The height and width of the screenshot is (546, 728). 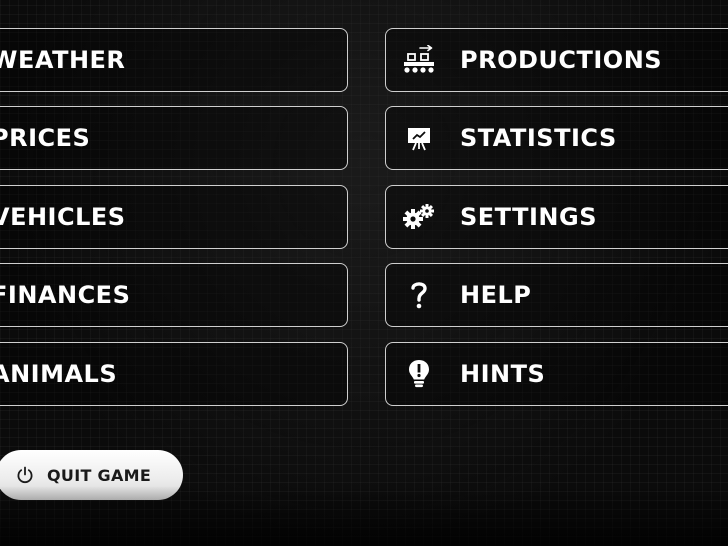 What do you see at coordinates (419, 60) in the screenshot?
I see `production-conveyor-icon` at bounding box center [419, 60].